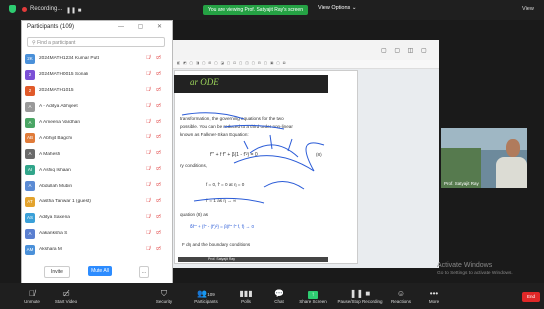 The height and width of the screenshot is (309, 544). Describe the element at coordinates (97, 91) in the screenshot. I see `participant-row: 2 2024MATH1015 🎙̸ ▭̸` at that location.